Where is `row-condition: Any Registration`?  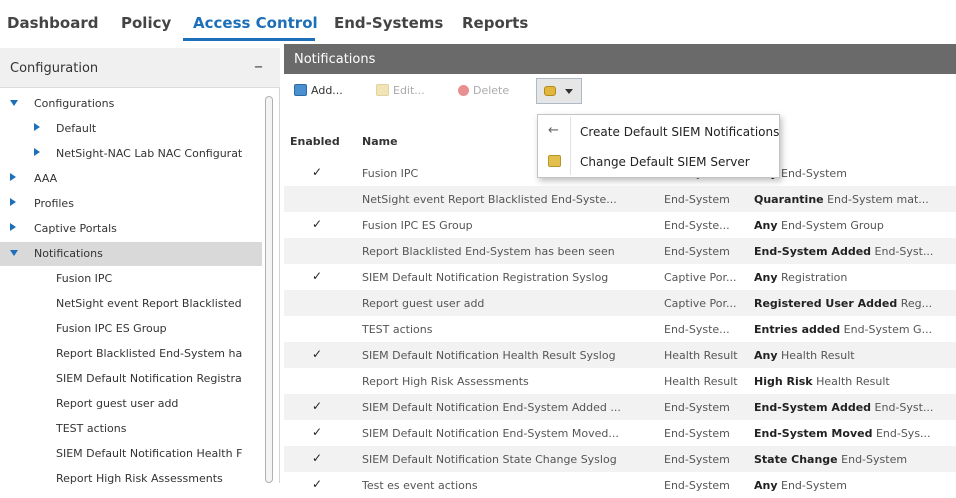
row-condition: Any Registration is located at coordinates (855, 277).